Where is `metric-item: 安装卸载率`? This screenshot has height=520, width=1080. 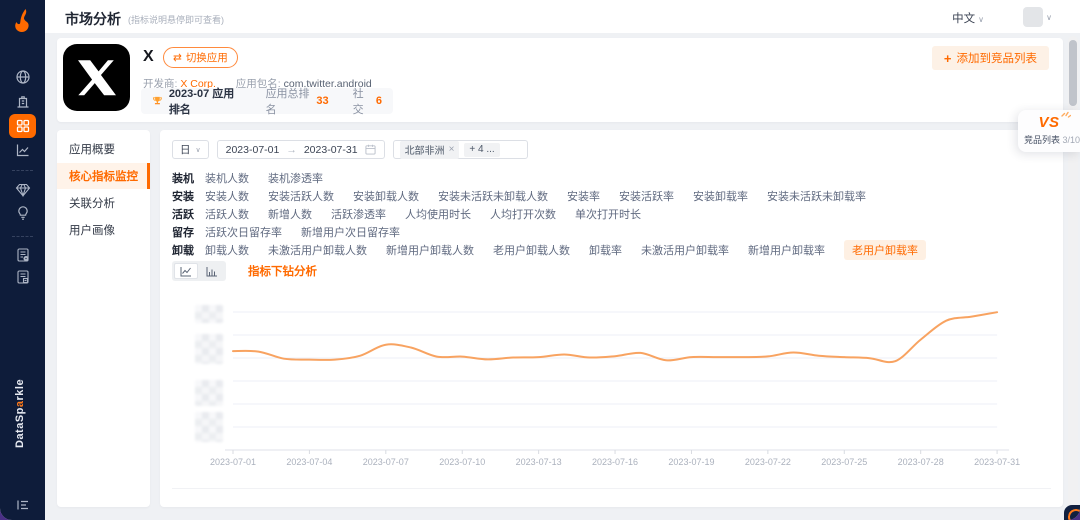
metric-item: 安装卸载率 is located at coordinates (720, 196).